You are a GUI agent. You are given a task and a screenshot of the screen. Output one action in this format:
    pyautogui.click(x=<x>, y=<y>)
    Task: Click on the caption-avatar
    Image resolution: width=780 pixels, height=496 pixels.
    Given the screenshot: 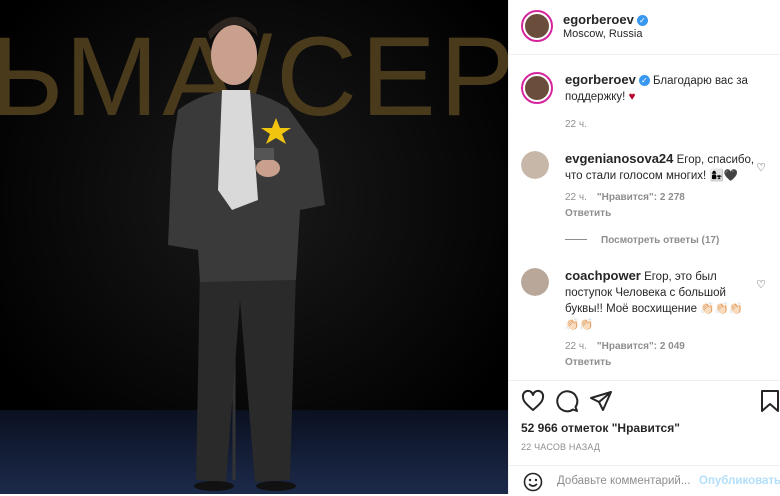 What is the action you would take?
    pyautogui.click(x=537, y=88)
    